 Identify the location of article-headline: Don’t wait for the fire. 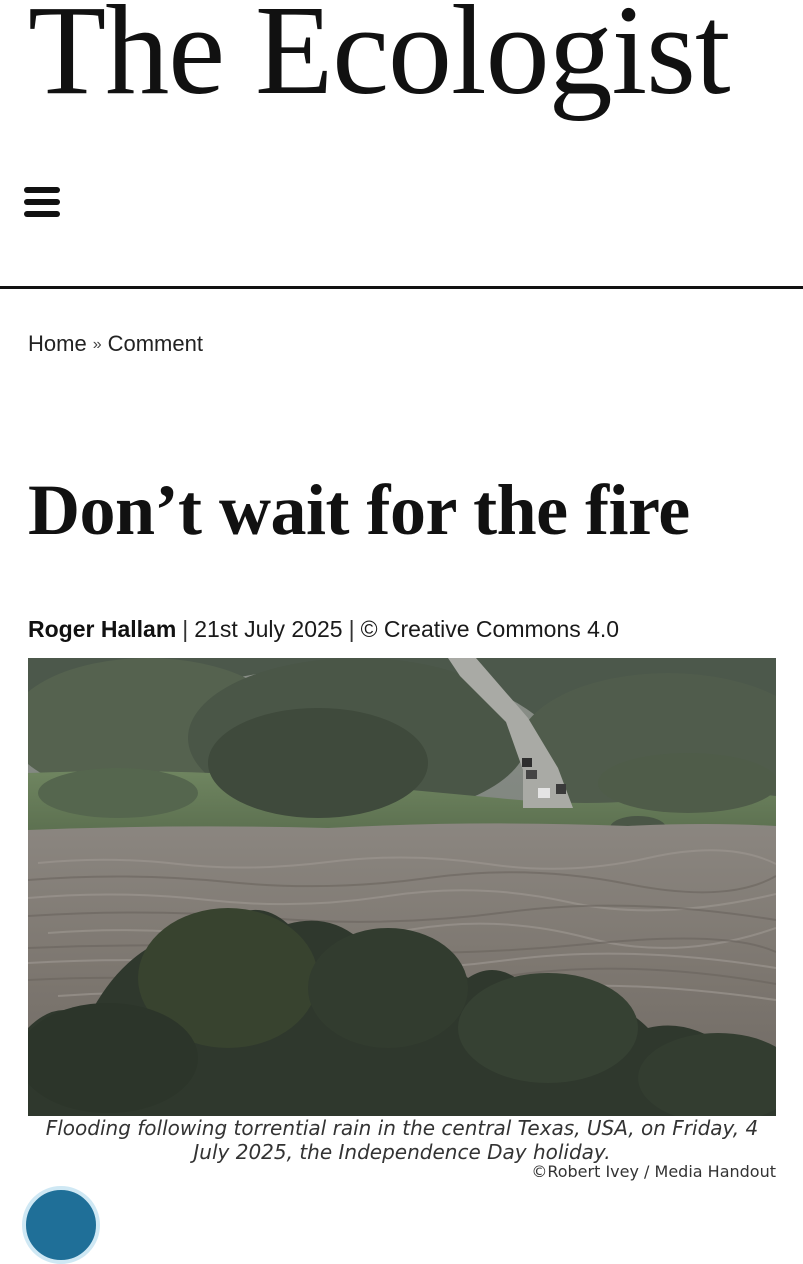
(359, 510).